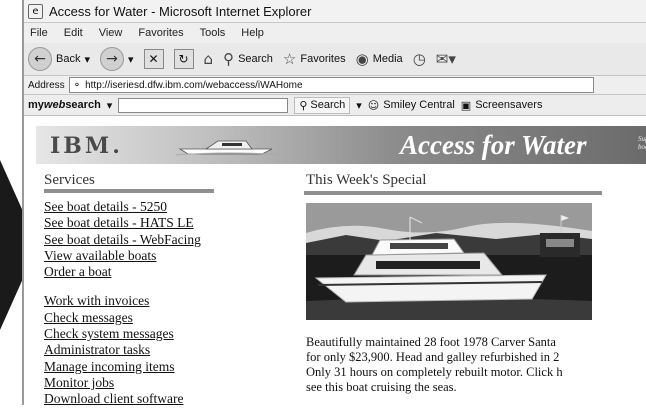  Describe the element at coordinates (122, 367) in the screenshot. I see `link-manage-incoming-items: Manage incoming items` at that location.